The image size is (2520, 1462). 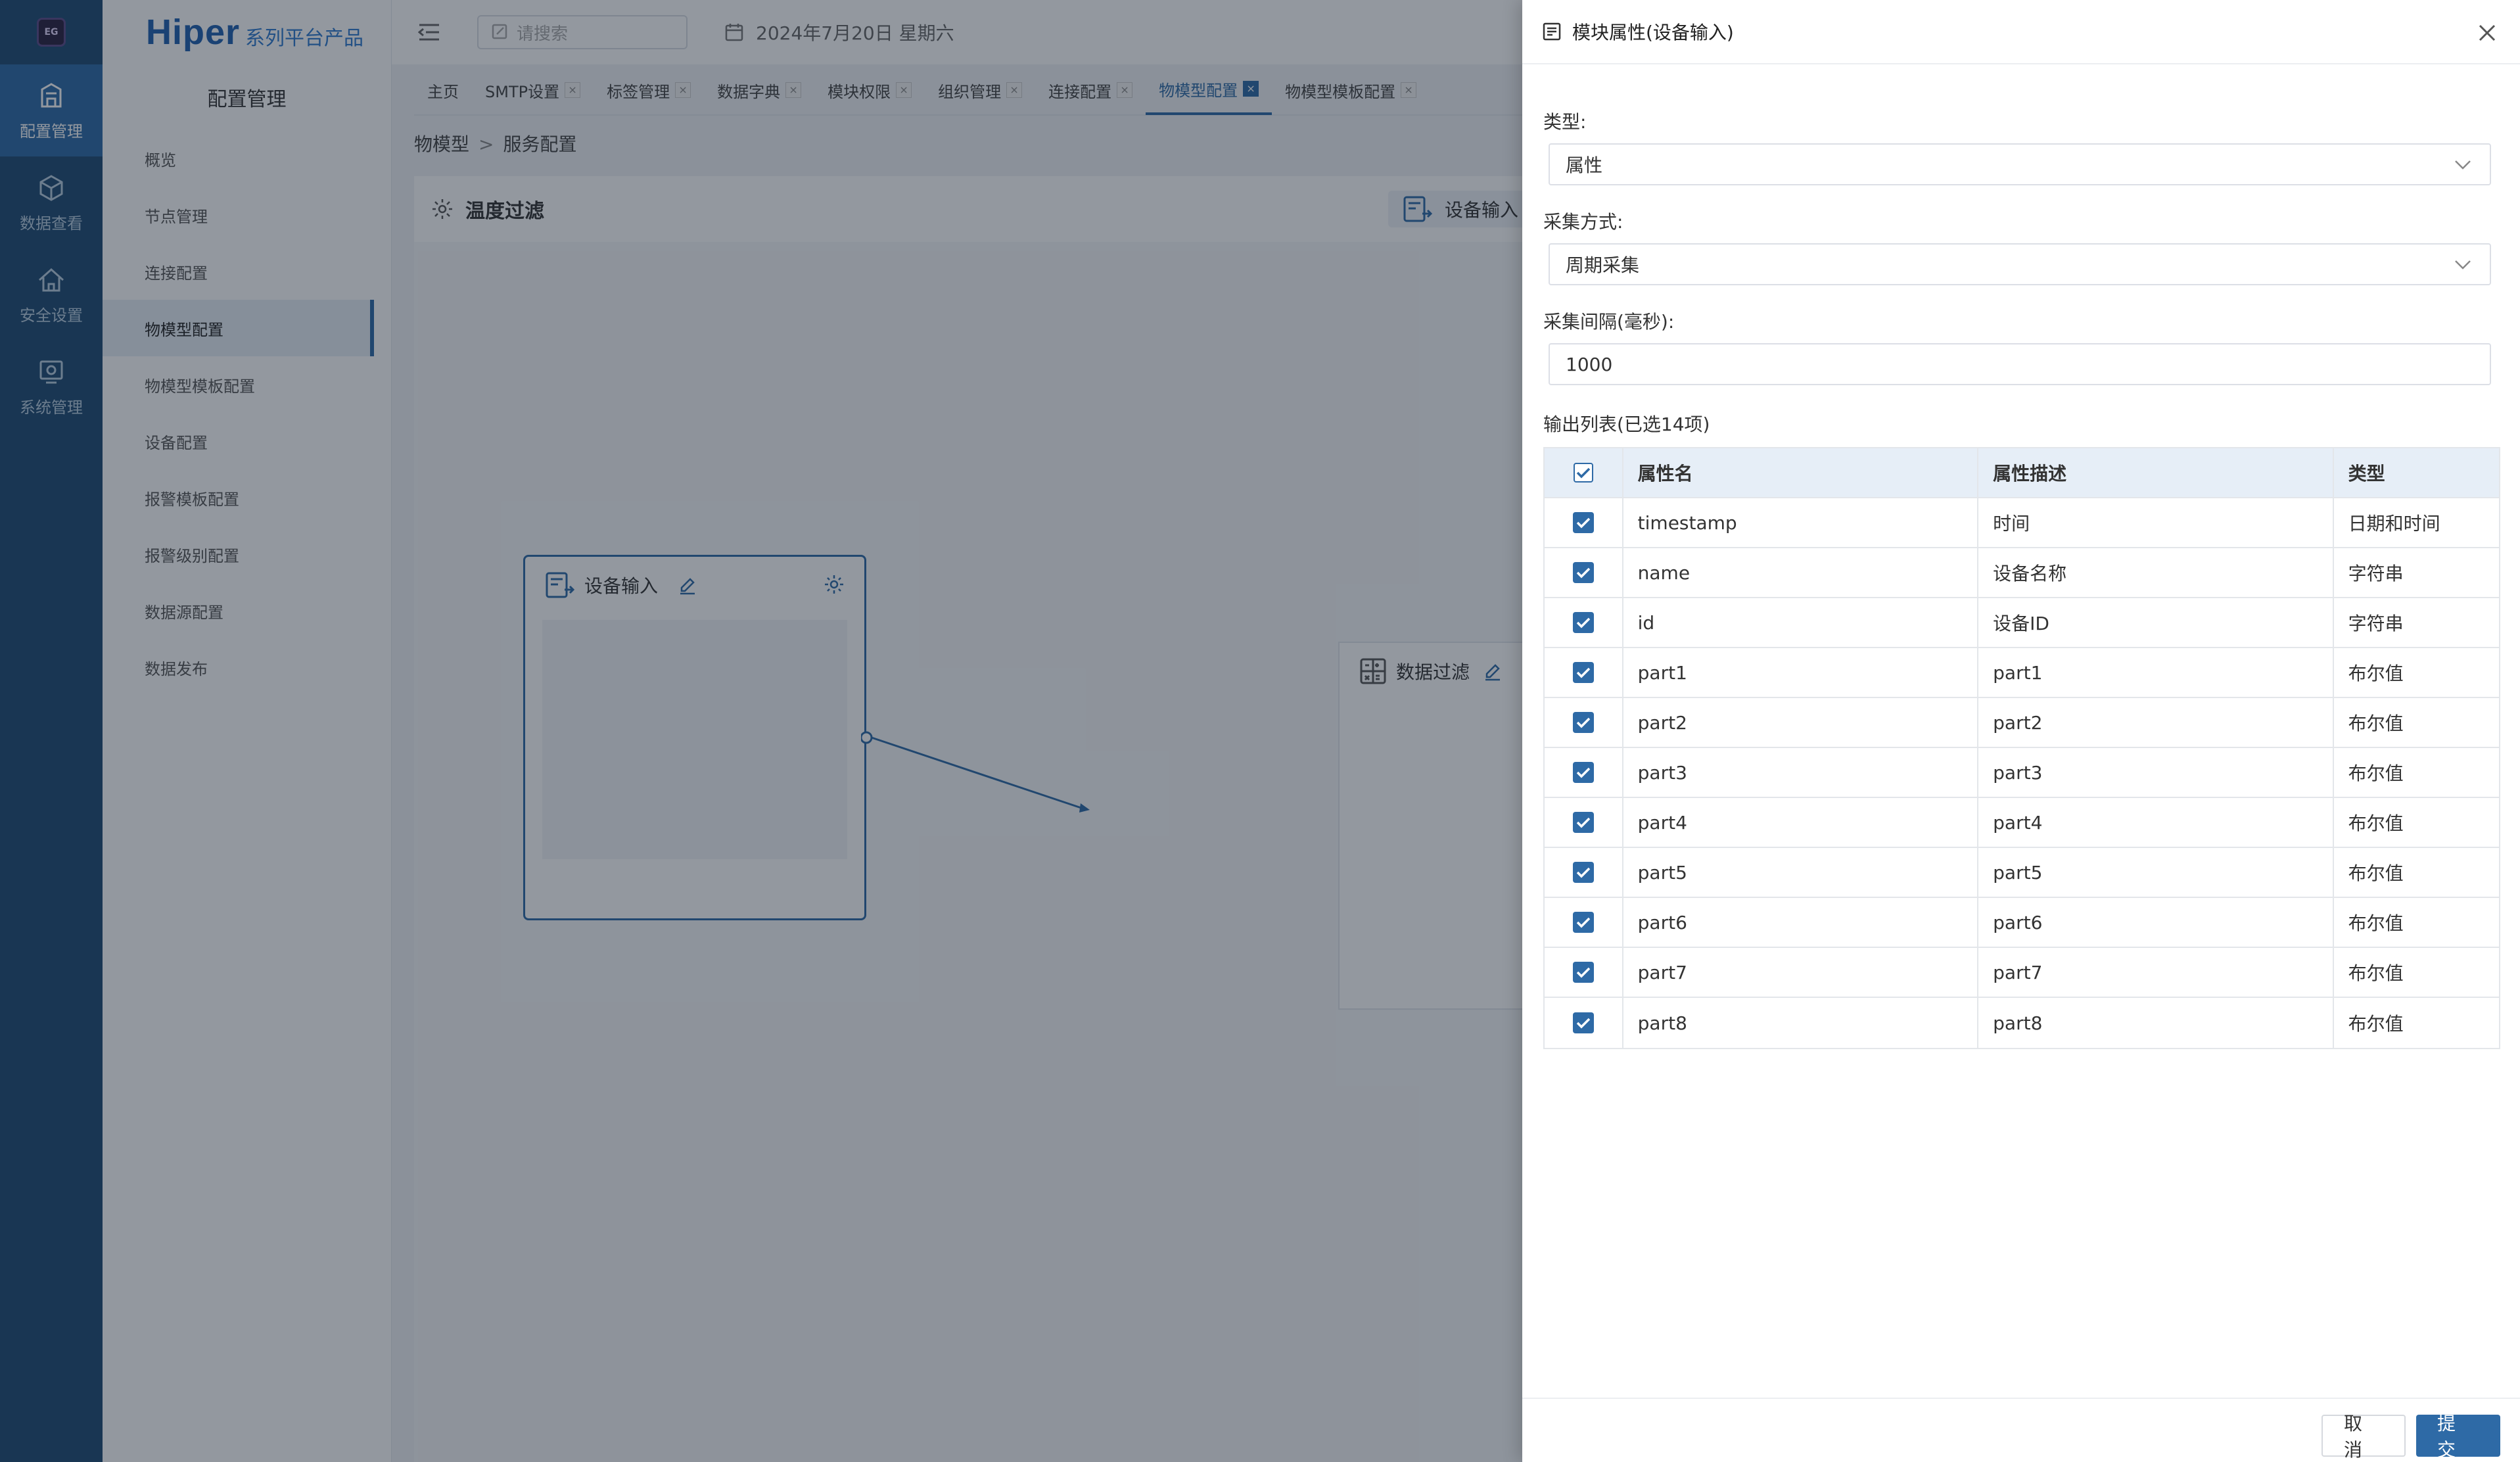 I want to click on column-header-type: 类型, so click(x=2366, y=474).